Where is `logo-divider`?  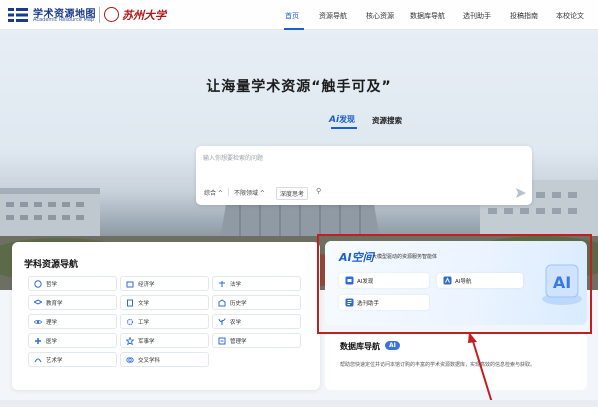 logo-divider is located at coordinates (99, 15).